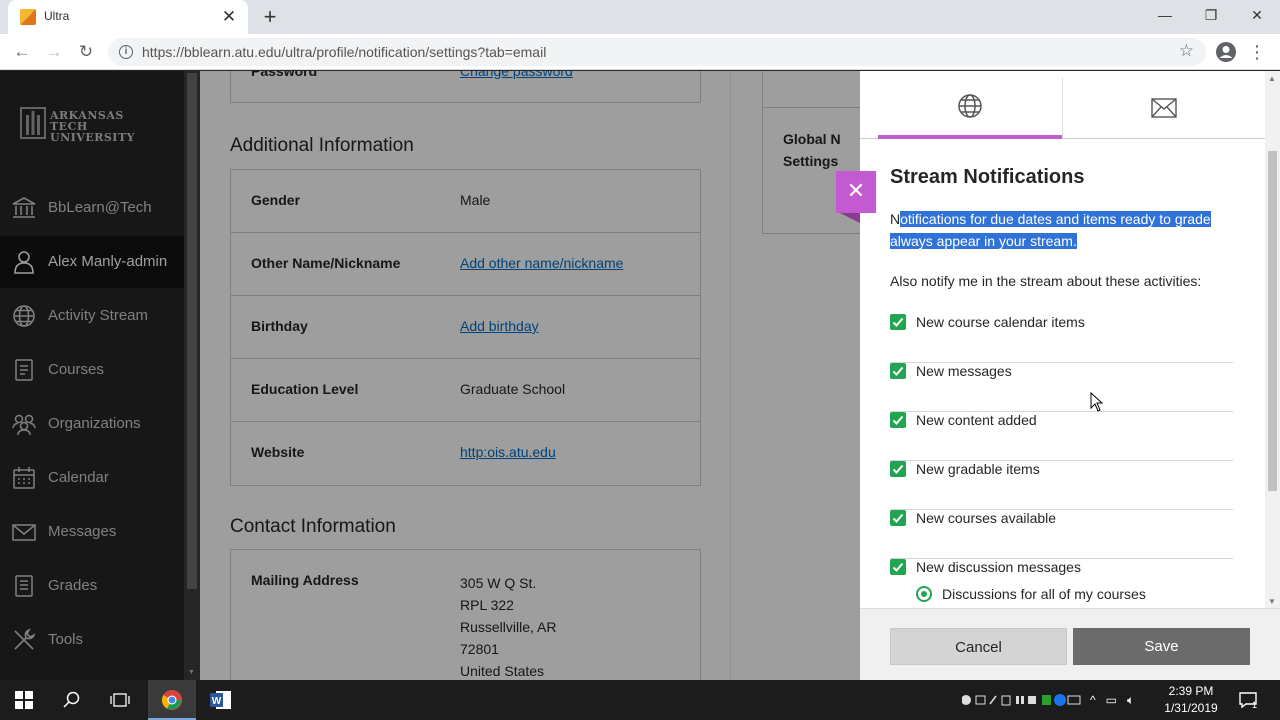 The height and width of the screenshot is (720, 1280). What do you see at coordinates (86, 52) in the screenshot?
I see `reload-button: ↻` at bounding box center [86, 52].